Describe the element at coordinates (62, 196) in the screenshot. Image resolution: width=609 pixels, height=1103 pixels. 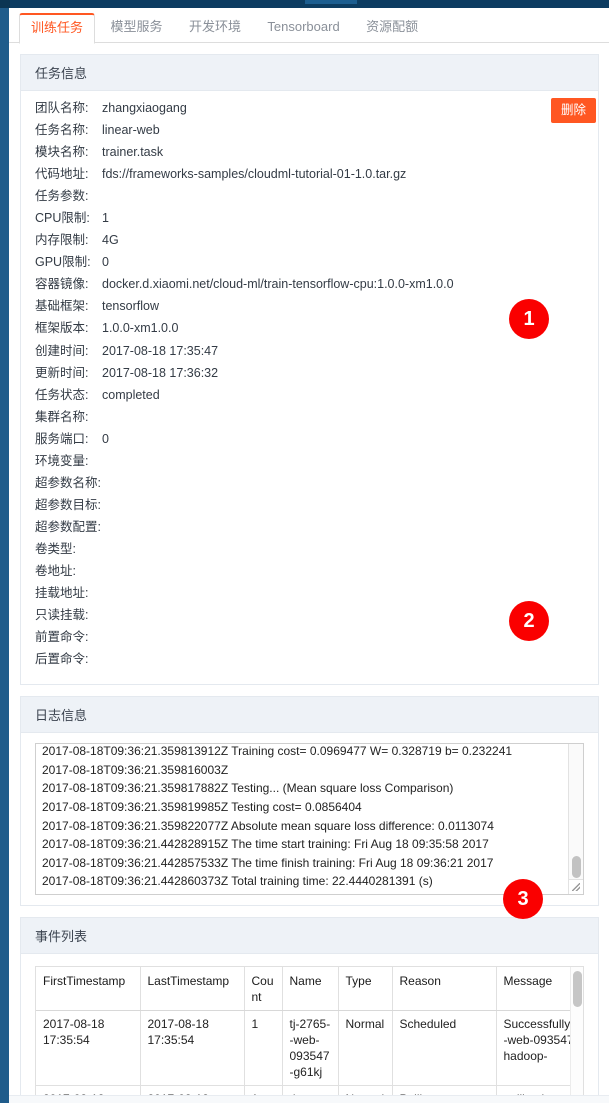
I see `task-info-label: 任务参数:` at that location.